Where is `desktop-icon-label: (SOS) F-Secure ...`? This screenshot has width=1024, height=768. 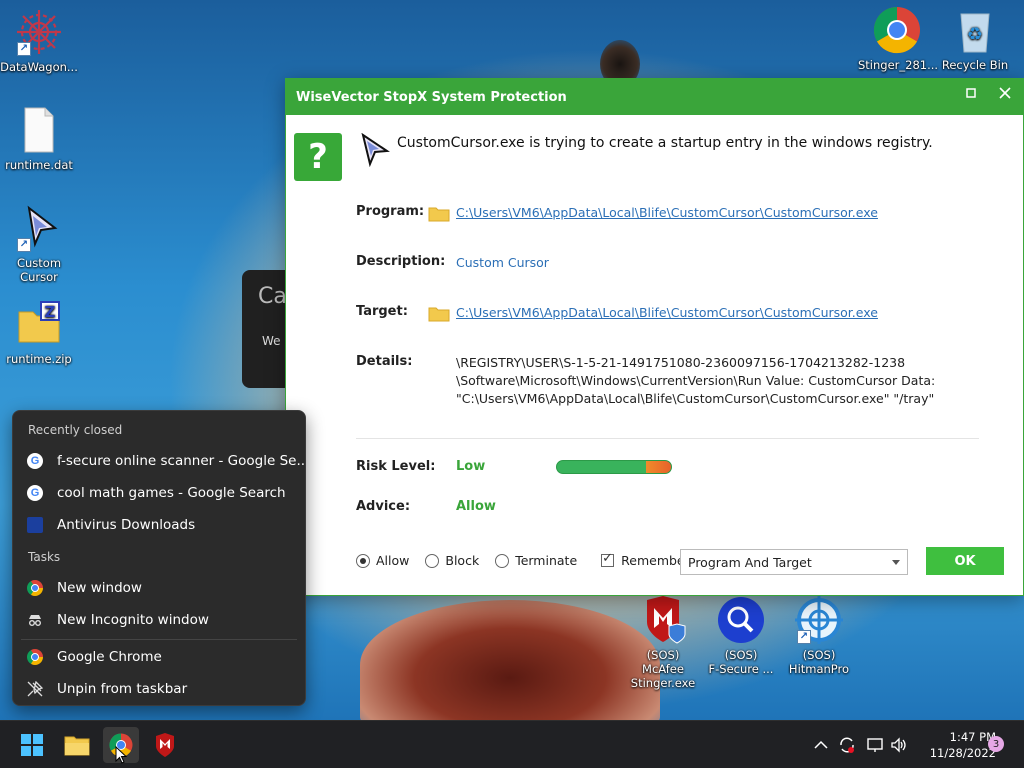
desktop-icon-label: (SOS) F-Secure ... is located at coordinates (741, 662).